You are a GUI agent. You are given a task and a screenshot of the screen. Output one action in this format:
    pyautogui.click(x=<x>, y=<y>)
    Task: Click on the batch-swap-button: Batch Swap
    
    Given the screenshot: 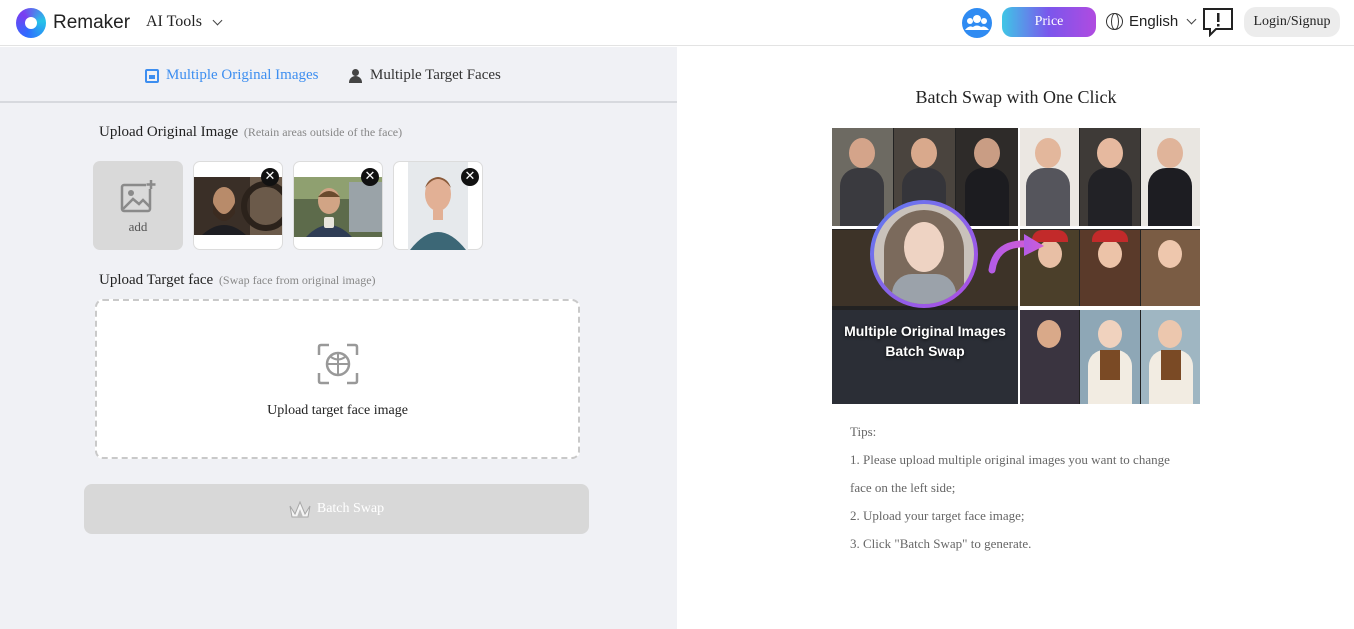 What is the action you would take?
    pyautogui.click(x=336, y=509)
    